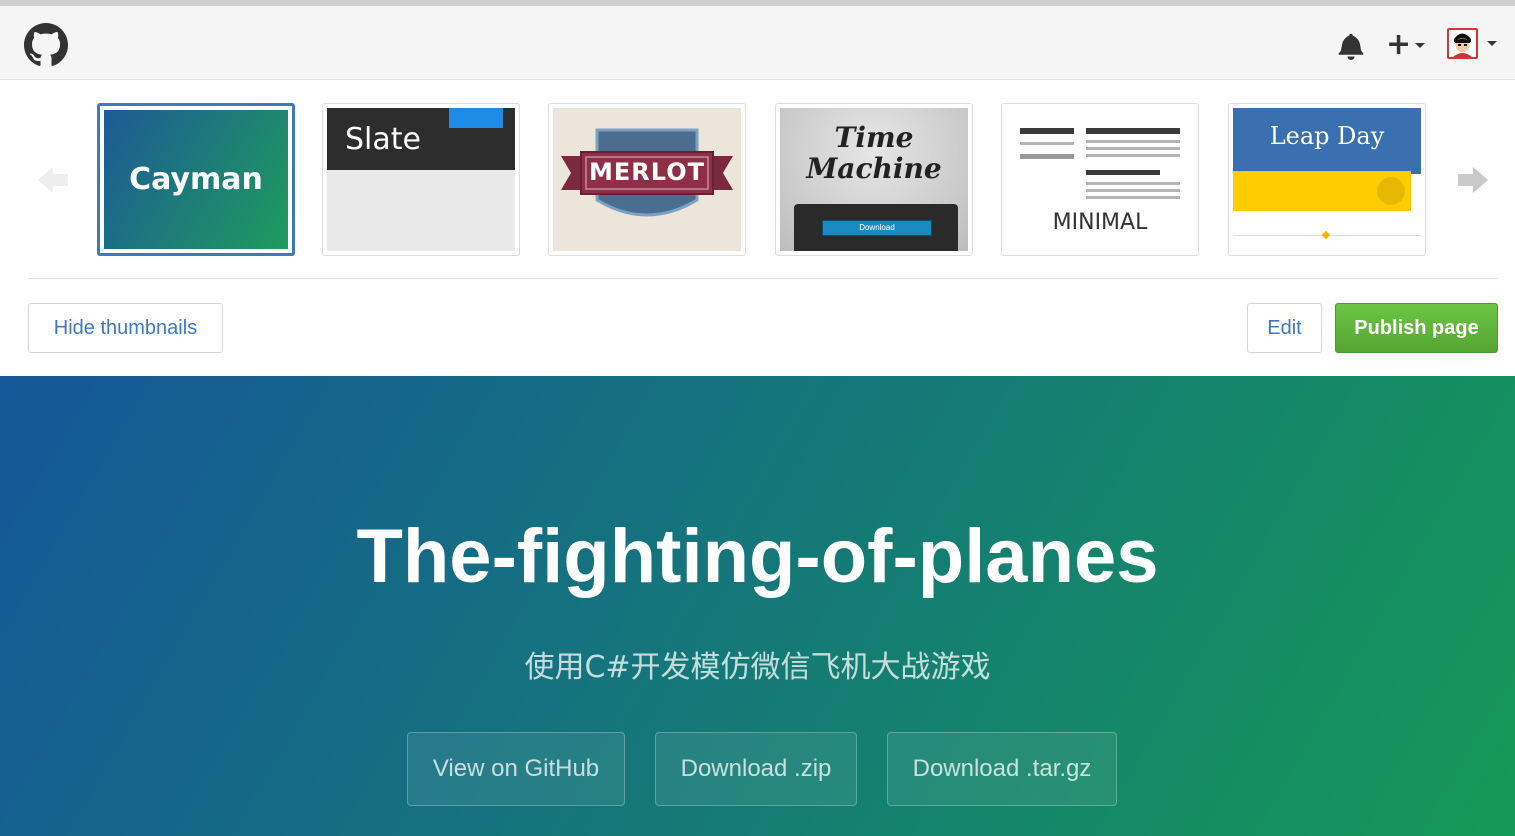 The width and height of the screenshot is (1515, 836). I want to click on arrow-right-icon, so click(1473, 180).